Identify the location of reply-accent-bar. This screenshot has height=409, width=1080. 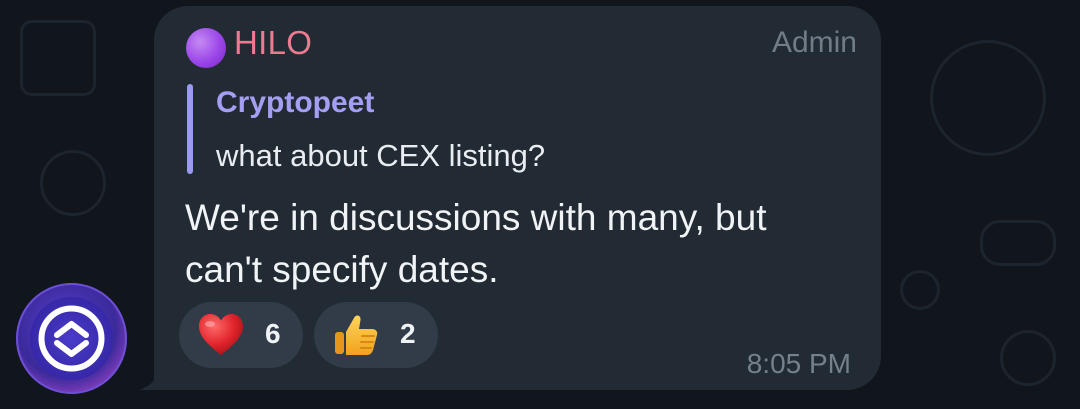
(190, 129).